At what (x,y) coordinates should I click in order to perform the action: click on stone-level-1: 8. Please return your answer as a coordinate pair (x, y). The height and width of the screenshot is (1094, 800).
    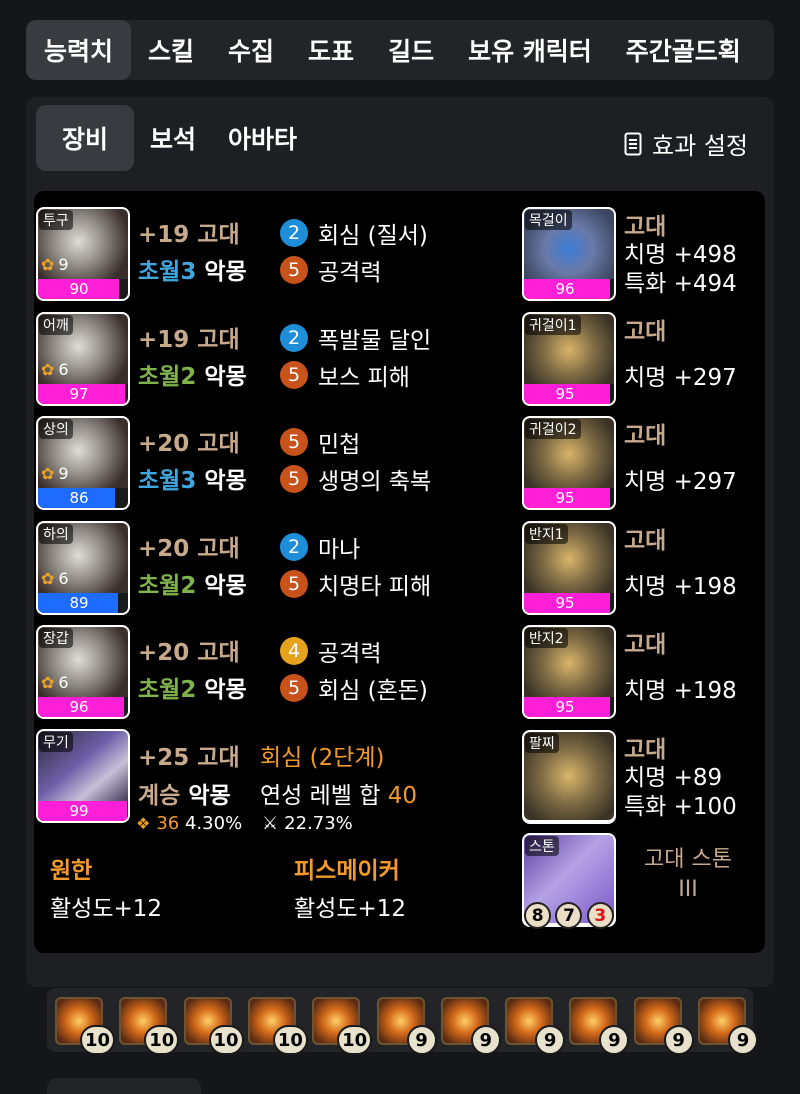
    Looking at the image, I should click on (538, 915).